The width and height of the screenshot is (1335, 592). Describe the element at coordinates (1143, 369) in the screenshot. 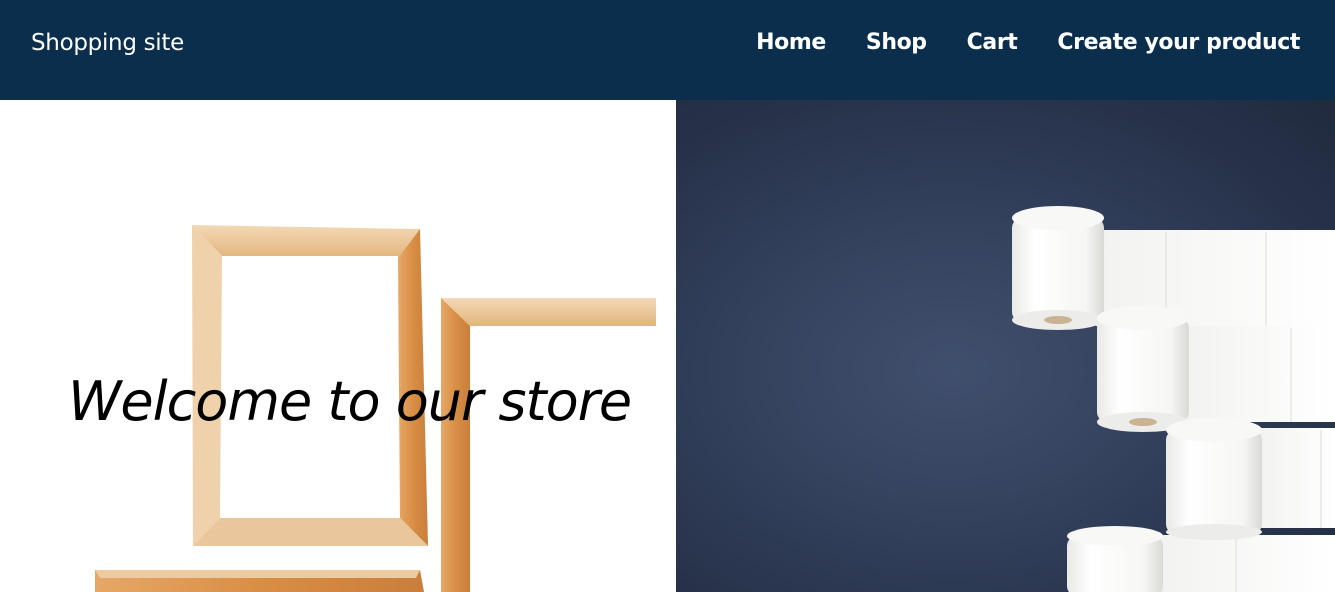

I see `paper-roll-two` at that location.